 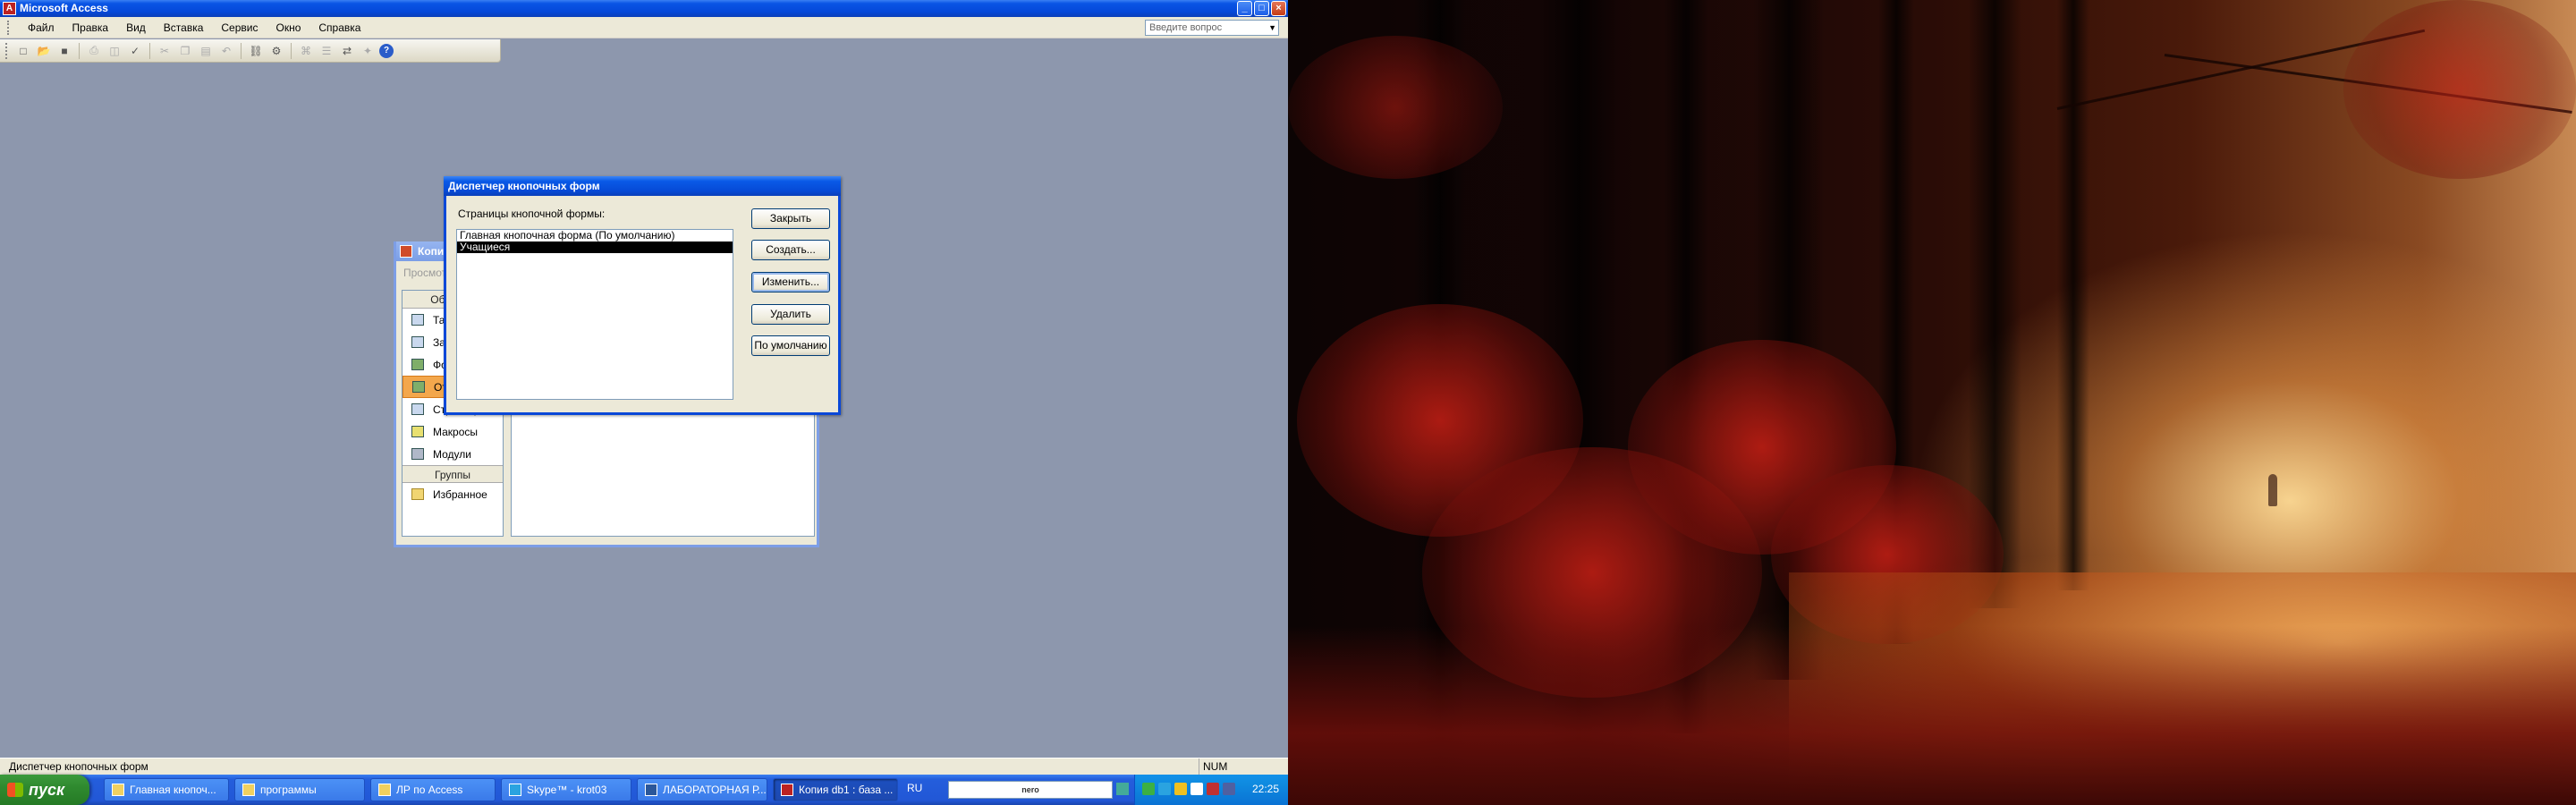 What do you see at coordinates (136, 27) in the screenshot?
I see `menu-view: Вид` at bounding box center [136, 27].